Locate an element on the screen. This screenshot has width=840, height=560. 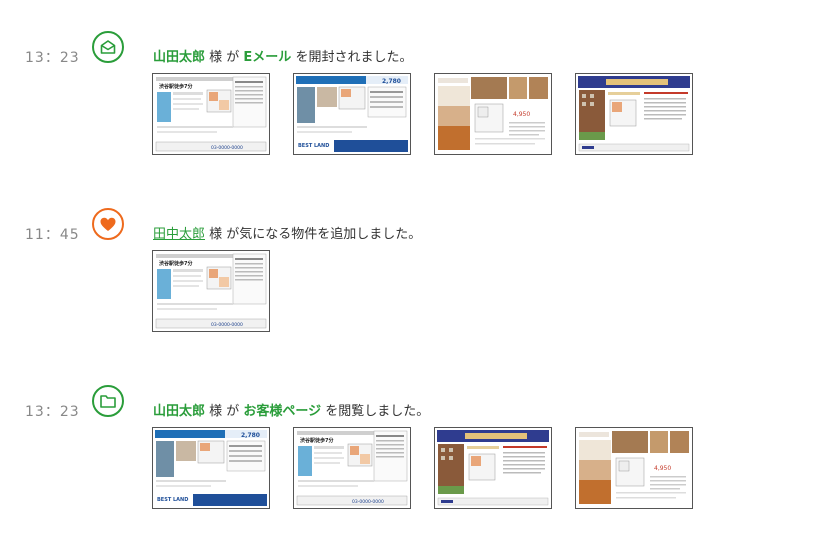
event-description: 山田太郎 様 が Eメール を開封されました。 is located at coordinates (283, 57).